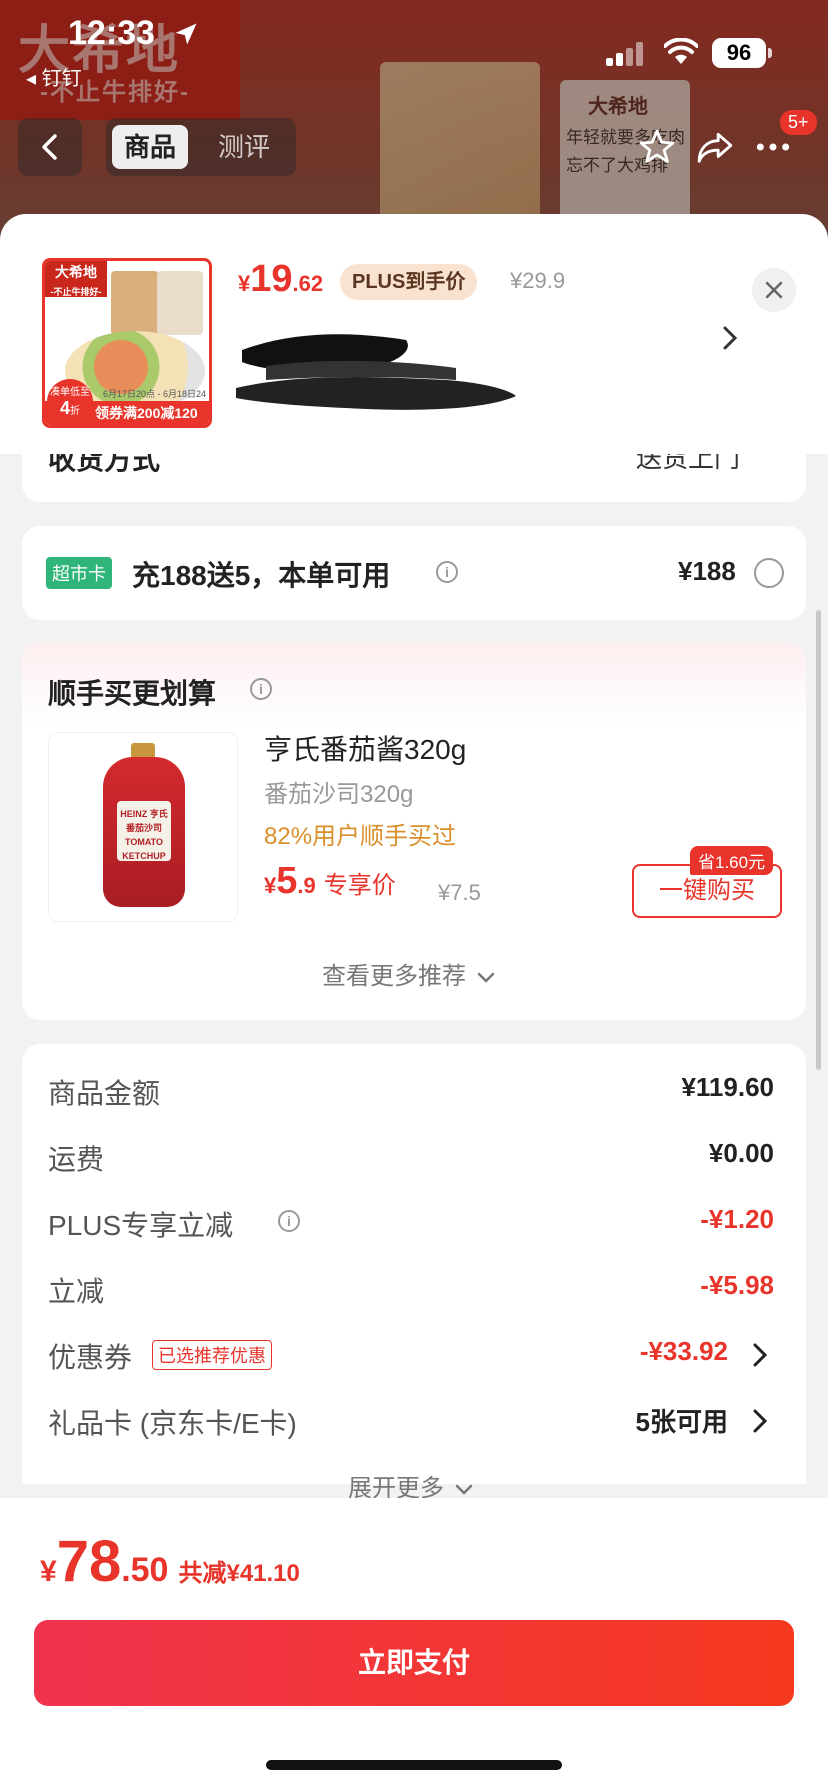  Describe the element at coordinates (111, 33) in the screenshot. I see `status-time: 12:33` at that location.